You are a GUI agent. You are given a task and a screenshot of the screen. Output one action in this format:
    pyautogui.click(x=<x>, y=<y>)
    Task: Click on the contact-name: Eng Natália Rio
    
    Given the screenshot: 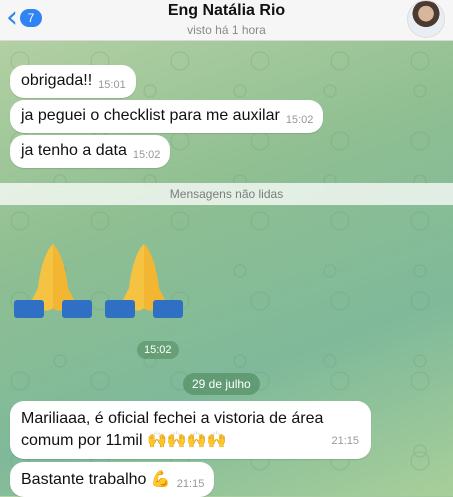 What is the action you would take?
    pyautogui.click(x=226, y=10)
    